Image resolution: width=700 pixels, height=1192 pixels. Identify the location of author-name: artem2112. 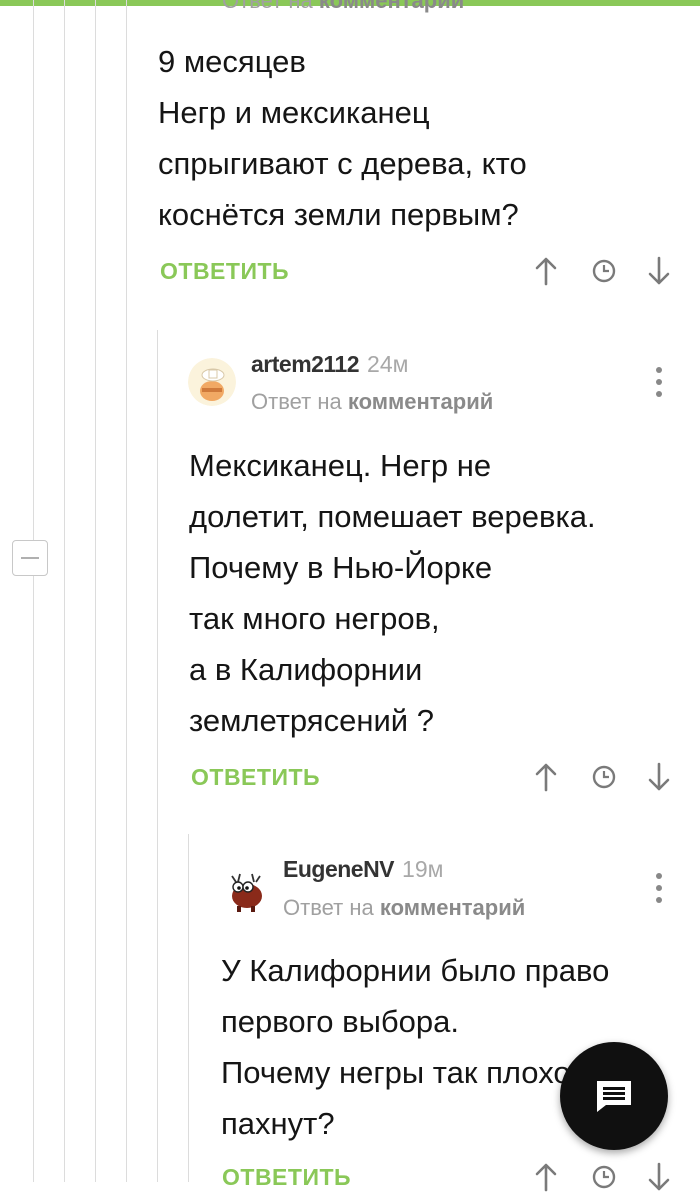
(305, 364).